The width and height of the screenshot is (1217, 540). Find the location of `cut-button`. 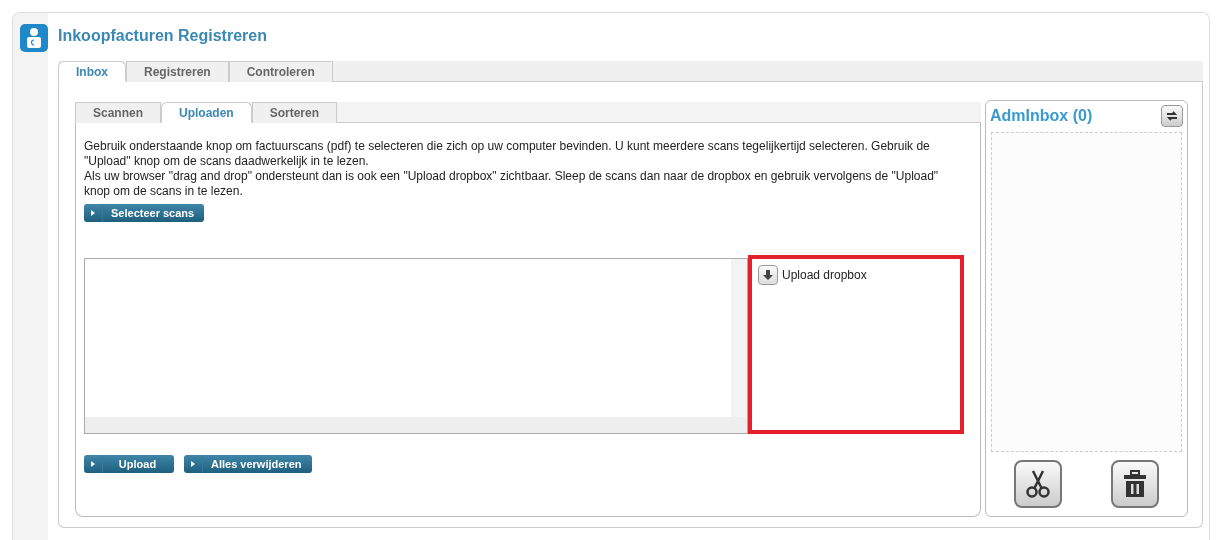

cut-button is located at coordinates (1038, 484).